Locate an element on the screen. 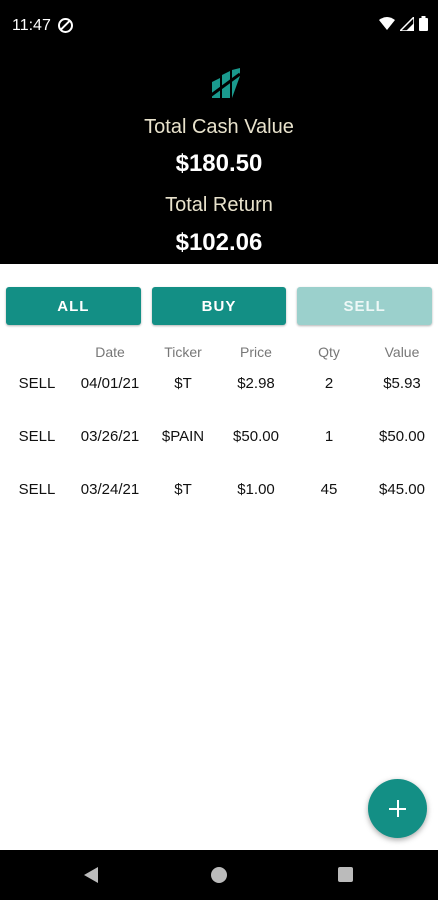 Image resolution: width=438 pixels, height=900 pixels. status-icons is located at coordinates (403, 23).